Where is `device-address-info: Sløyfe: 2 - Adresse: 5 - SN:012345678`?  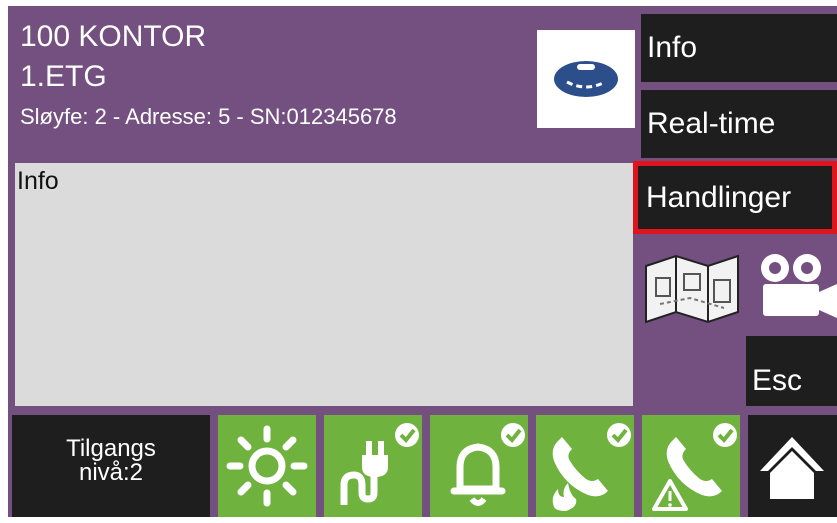 device-address-info: Sløyfe: 2 - Adresse: 5 - SN:012345678 is located at coordinates (208, 116).